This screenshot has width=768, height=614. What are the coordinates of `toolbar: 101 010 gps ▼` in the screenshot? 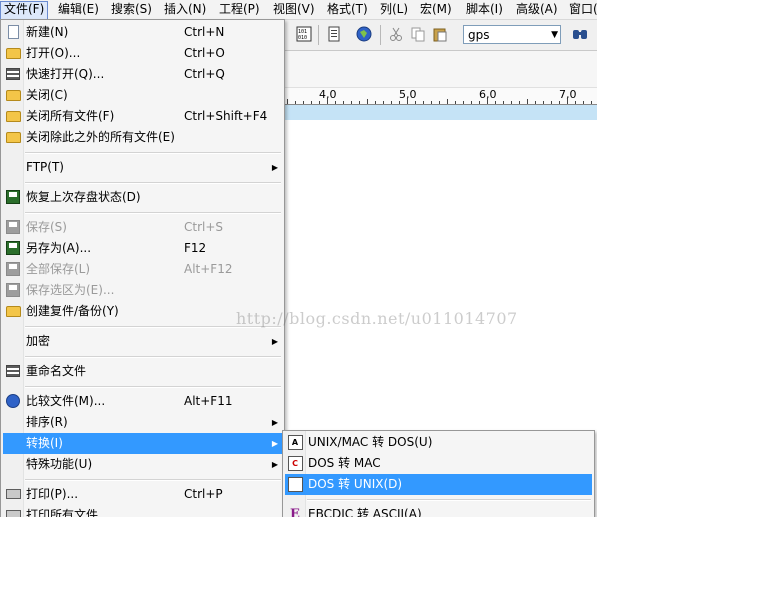 It's located at (441, 35).